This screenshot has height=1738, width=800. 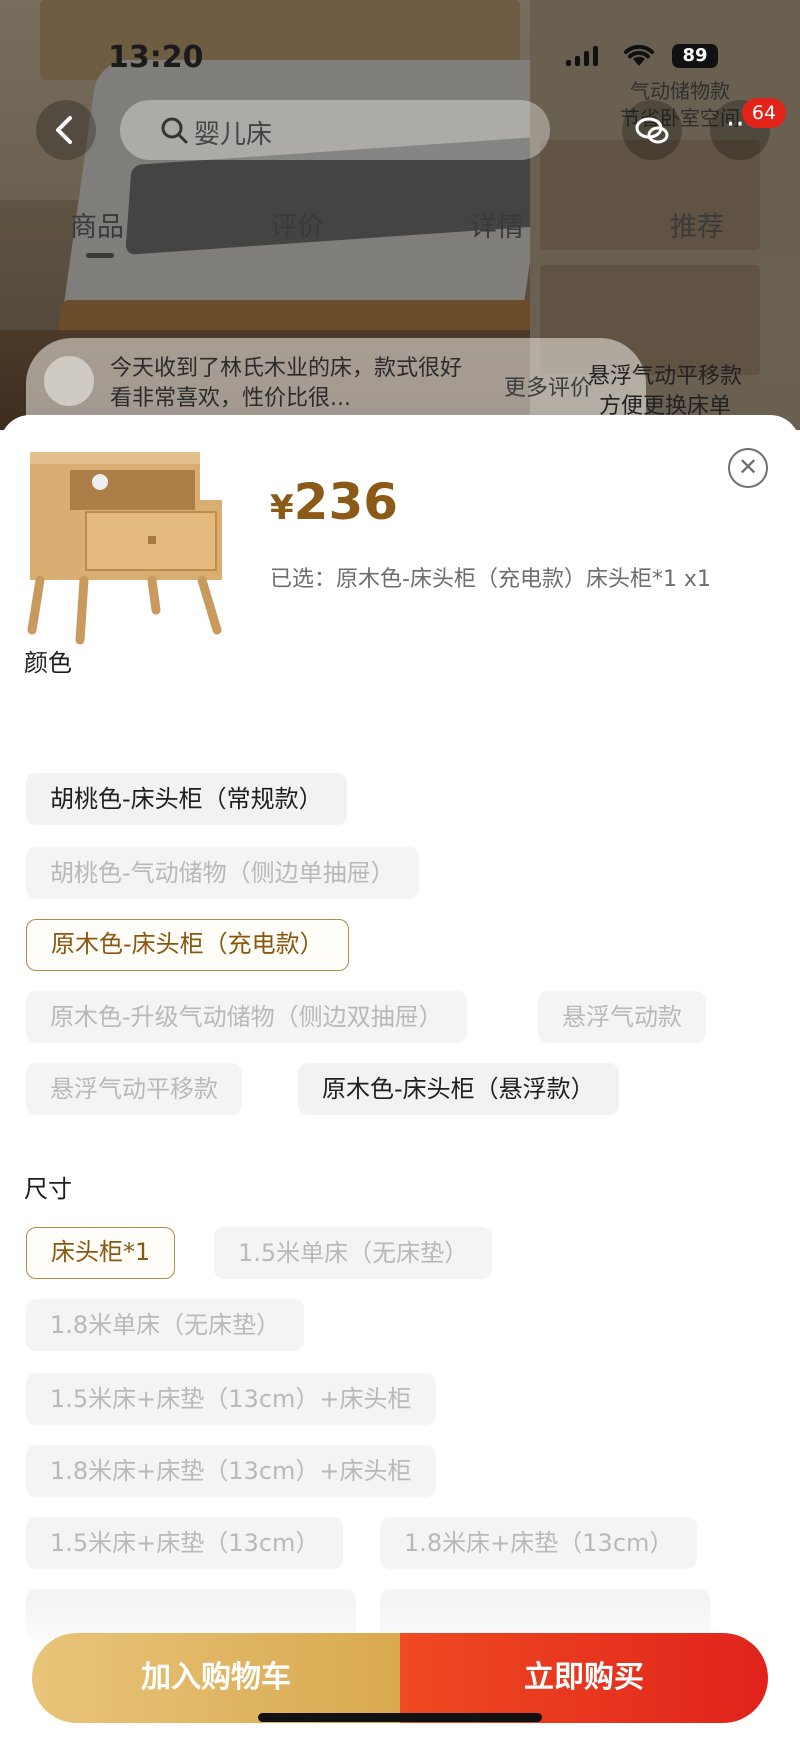 I want to click on size-option: 1.8米床+床垫（13cm）+床头柜, so click(x=231, y=1471).